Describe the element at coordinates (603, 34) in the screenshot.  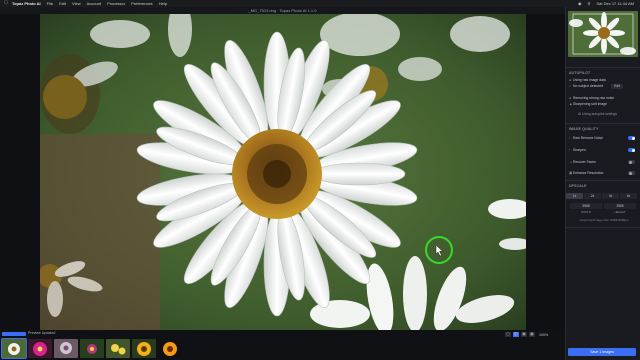
I see `navigator-thumbnail` at that location.